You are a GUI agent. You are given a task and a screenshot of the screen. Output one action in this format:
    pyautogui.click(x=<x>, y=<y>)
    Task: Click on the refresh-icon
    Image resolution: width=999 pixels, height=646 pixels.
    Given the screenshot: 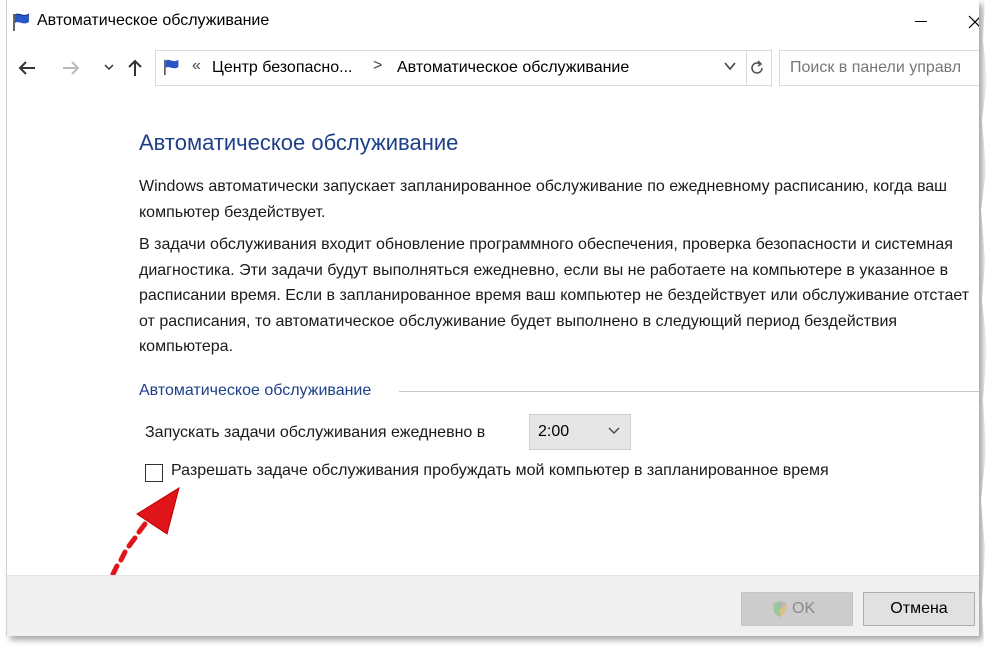 What is the action you would take?
    pyautogui.click(x=757, y=67)
    